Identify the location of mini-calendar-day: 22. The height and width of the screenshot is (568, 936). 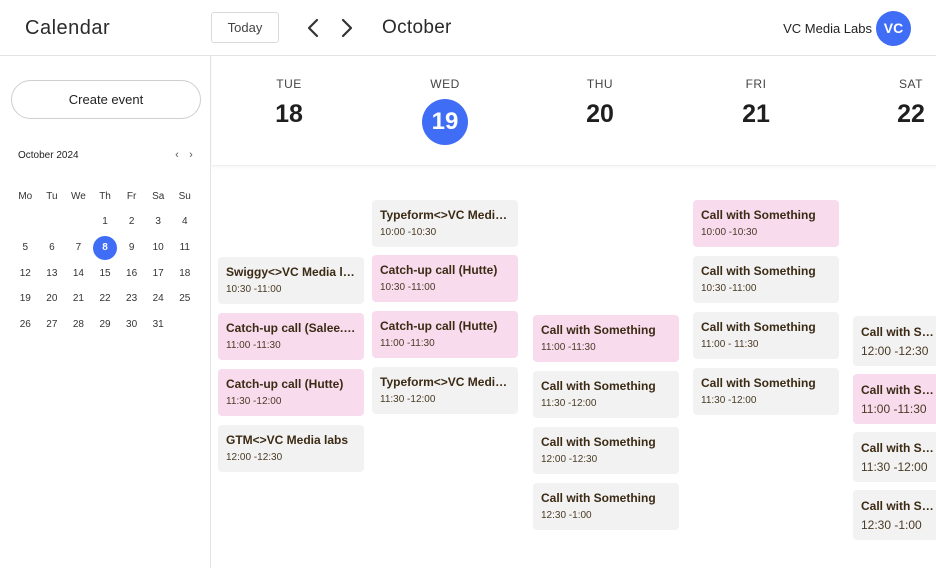
(105, 299).